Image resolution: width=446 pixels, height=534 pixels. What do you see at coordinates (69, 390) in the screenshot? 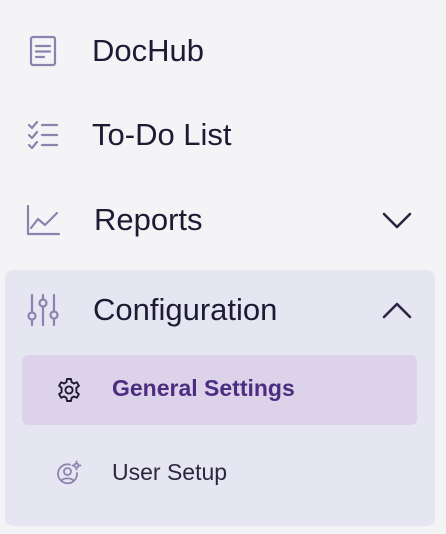
I see `gear-icon` at bounding box center [69, 390].